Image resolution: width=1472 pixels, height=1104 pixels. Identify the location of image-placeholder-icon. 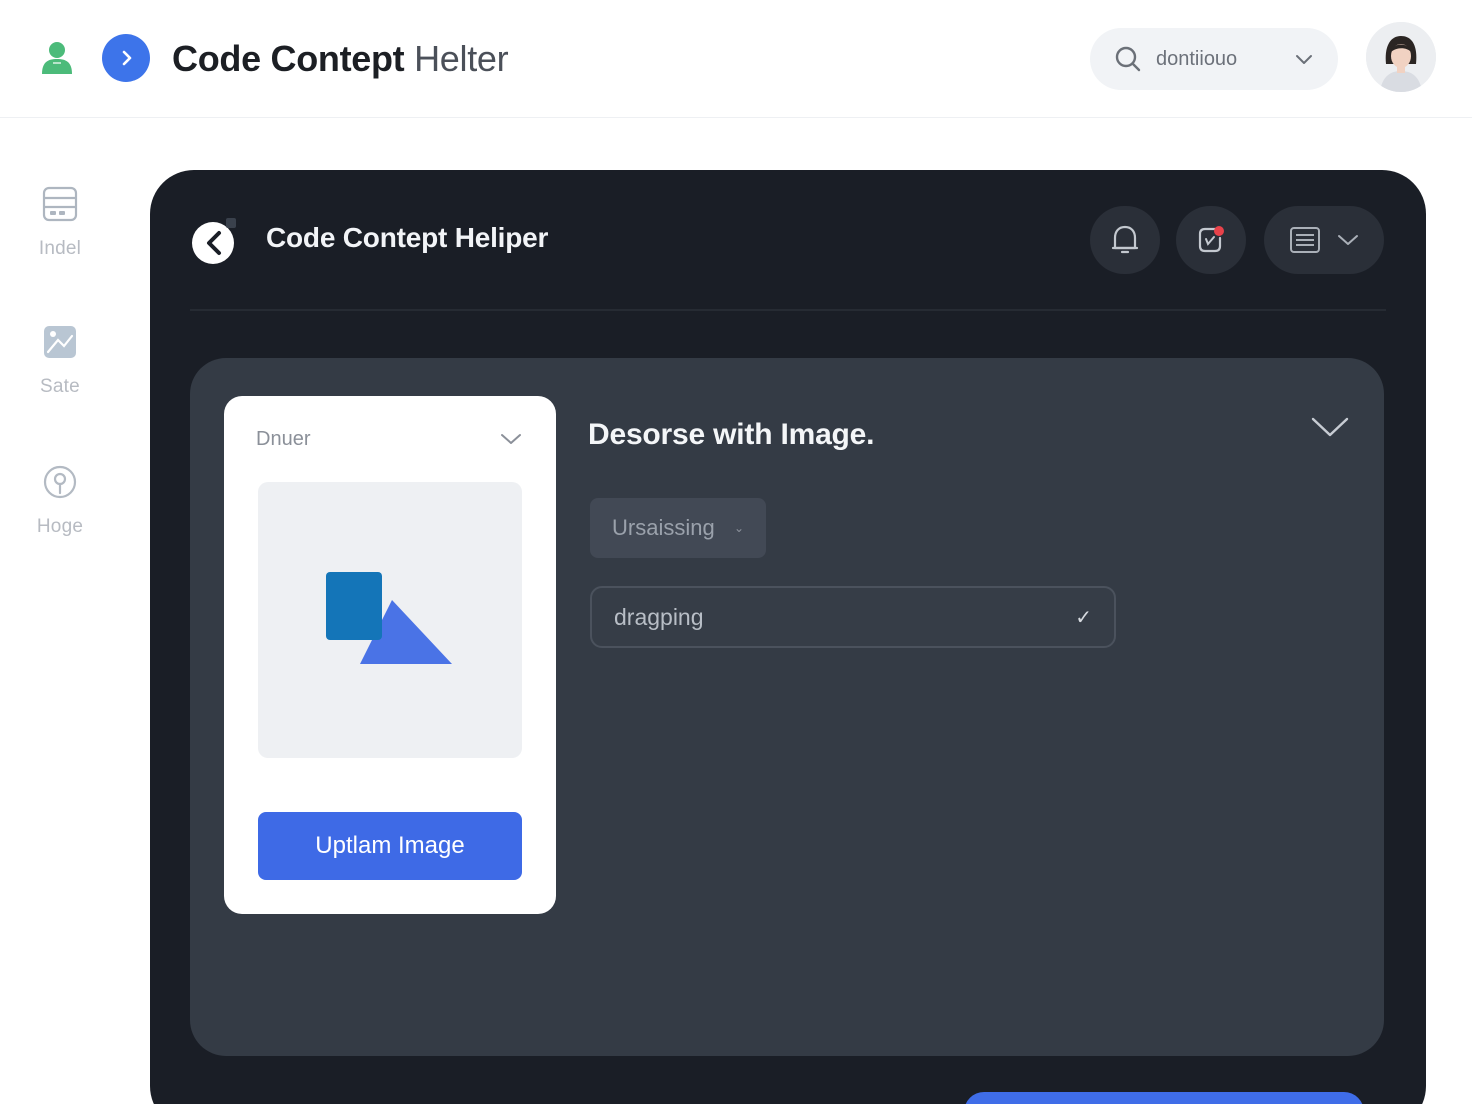
(389, 618).